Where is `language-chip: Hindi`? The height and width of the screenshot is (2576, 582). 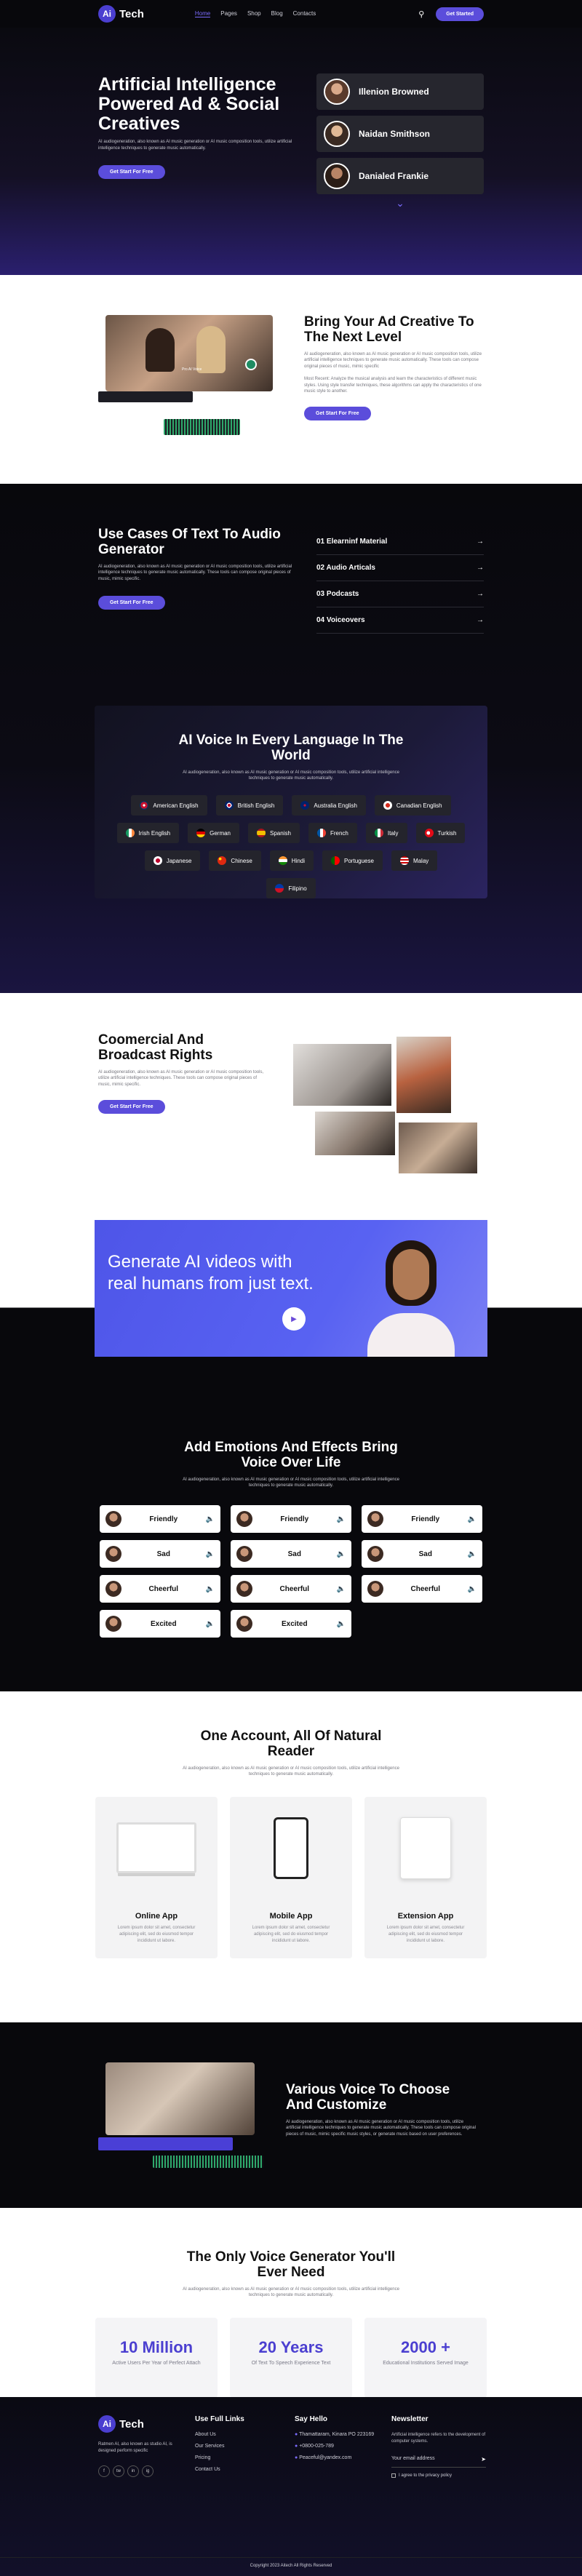
language-chip: Hindi is located at coordinates (292, 861).